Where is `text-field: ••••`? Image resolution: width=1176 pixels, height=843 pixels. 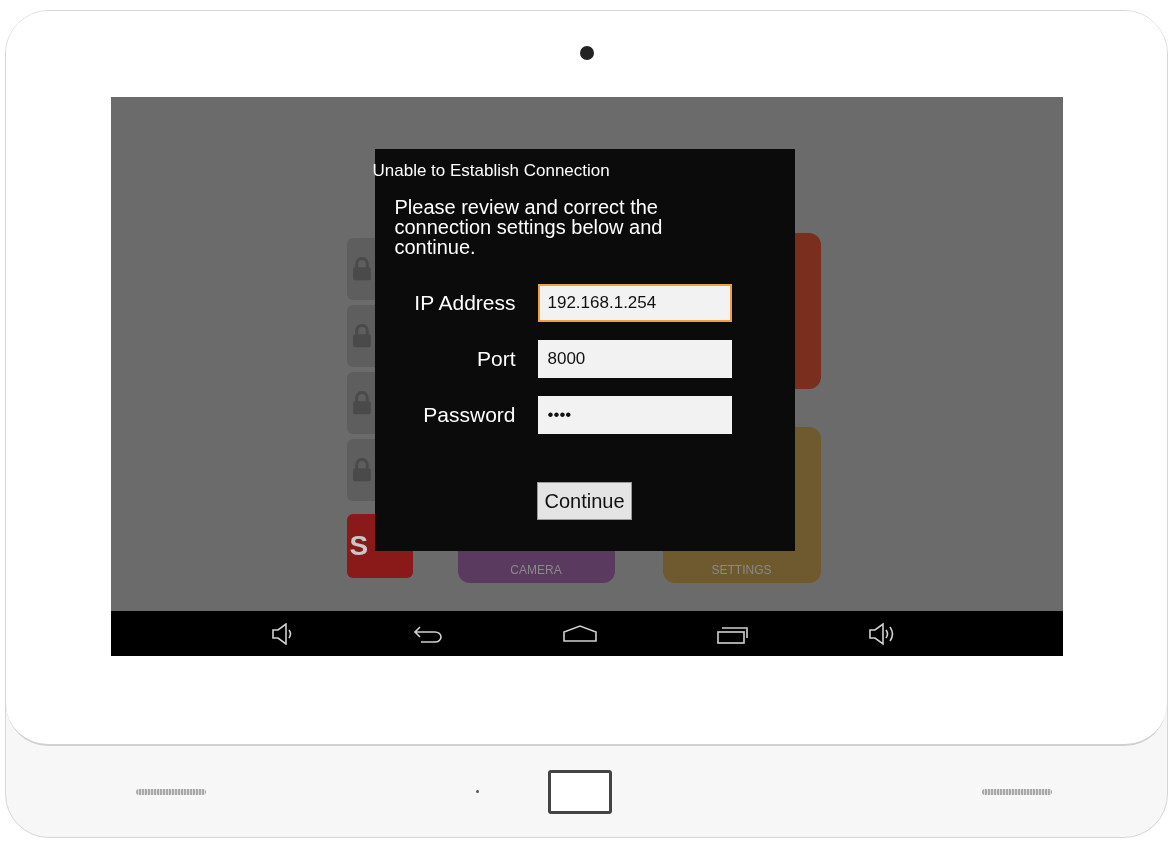
text-field: •••• is located at coordinates (634, 415).